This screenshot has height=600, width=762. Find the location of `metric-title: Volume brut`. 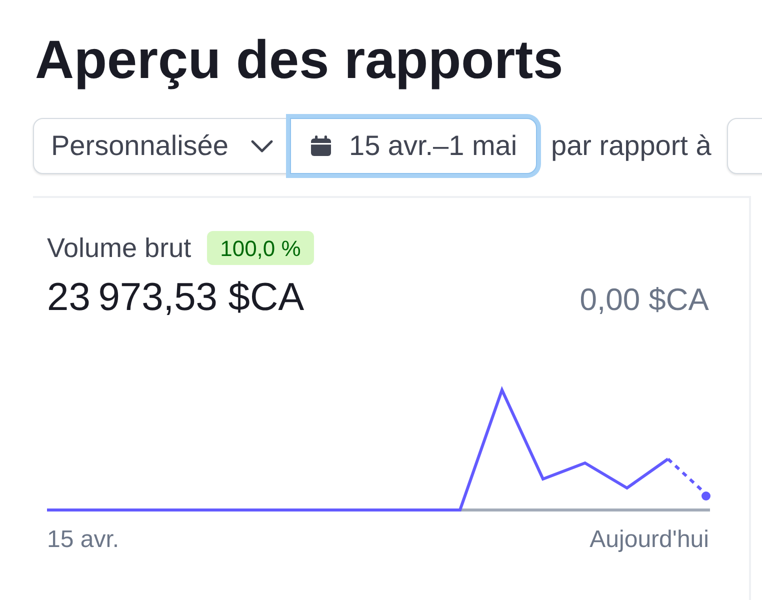

metric-title: Volume brut is located at coordinates (119, 248).